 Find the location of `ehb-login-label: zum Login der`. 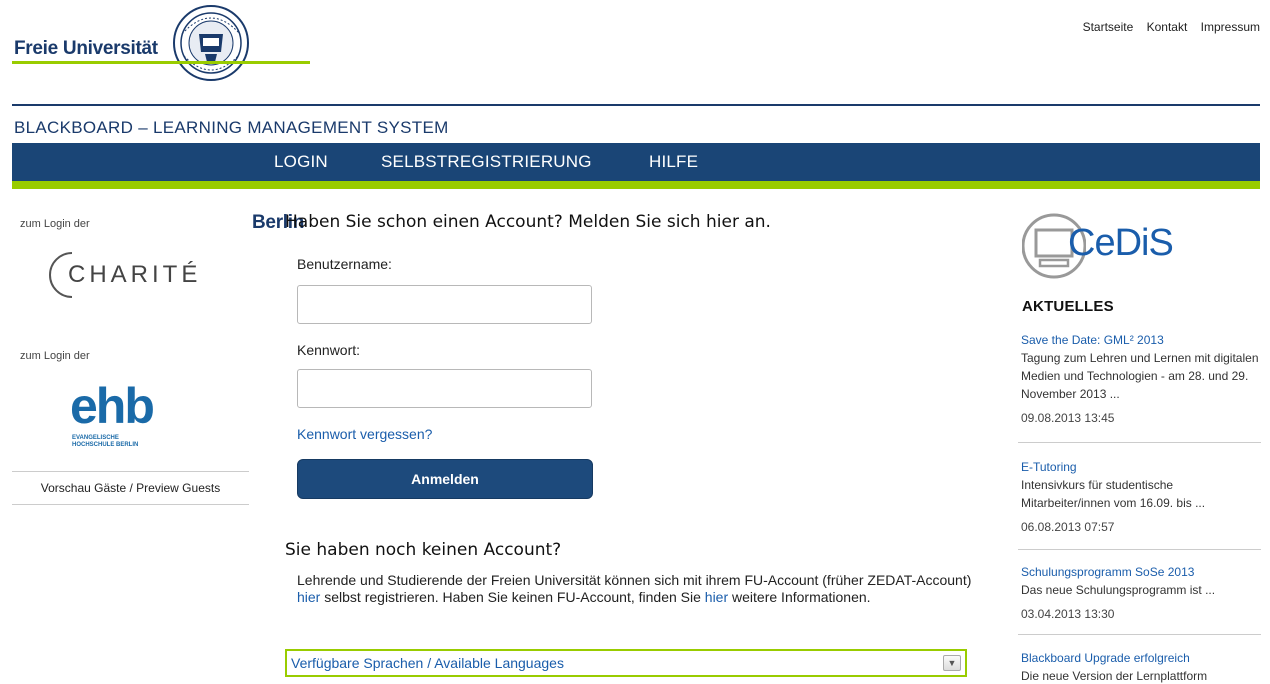

ehb-login-label: zum Login der is located at coordinates (55, 356).